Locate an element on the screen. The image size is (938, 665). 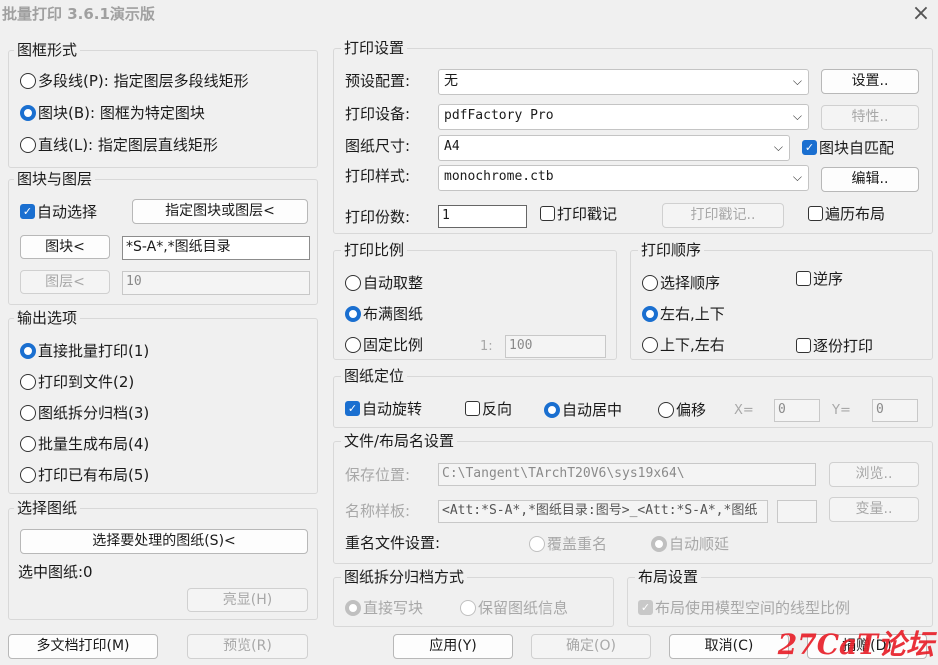
select-sheets-button: 选择要处理的图纸(S)< is located at coordinates (164, 541).